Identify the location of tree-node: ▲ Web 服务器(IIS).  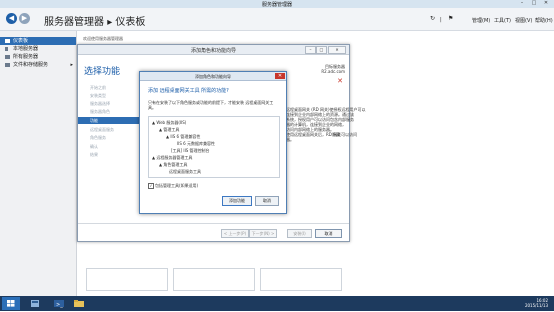
(169, 123).